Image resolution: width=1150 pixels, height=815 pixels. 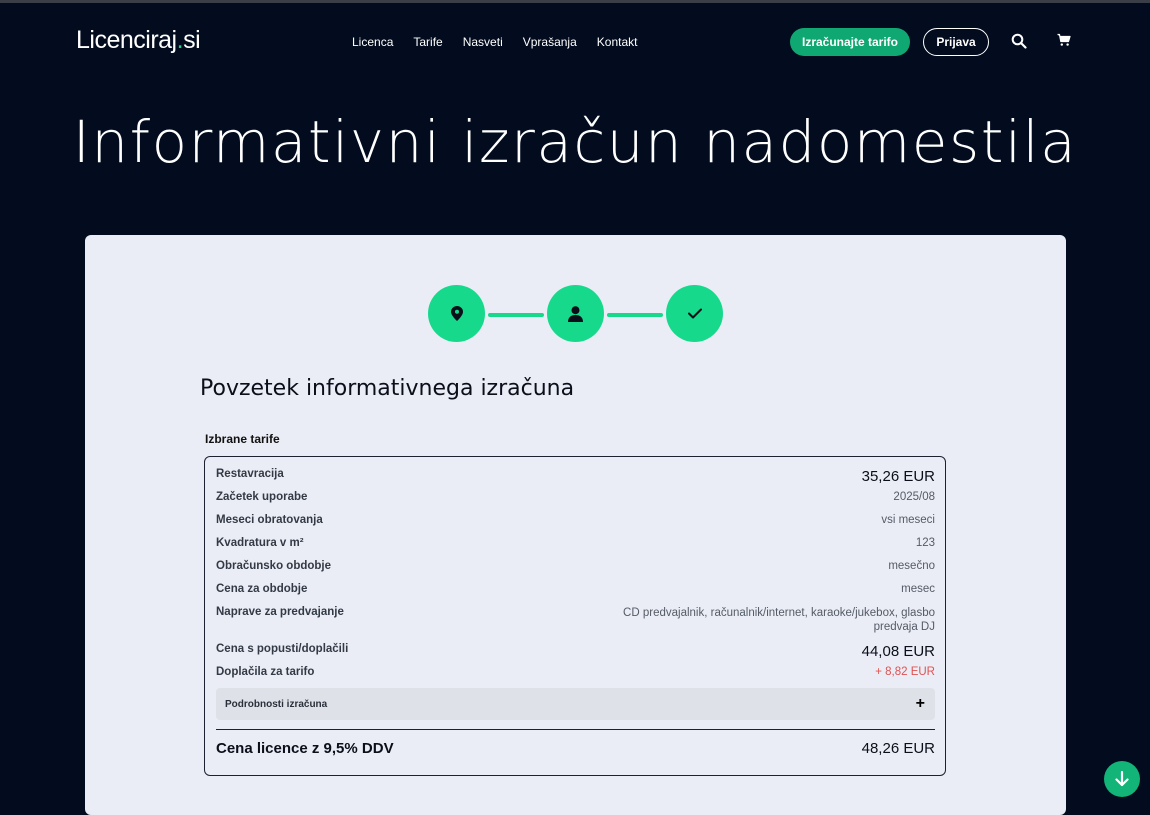 I want to click on step-confirm, so click(x=694, y=313).